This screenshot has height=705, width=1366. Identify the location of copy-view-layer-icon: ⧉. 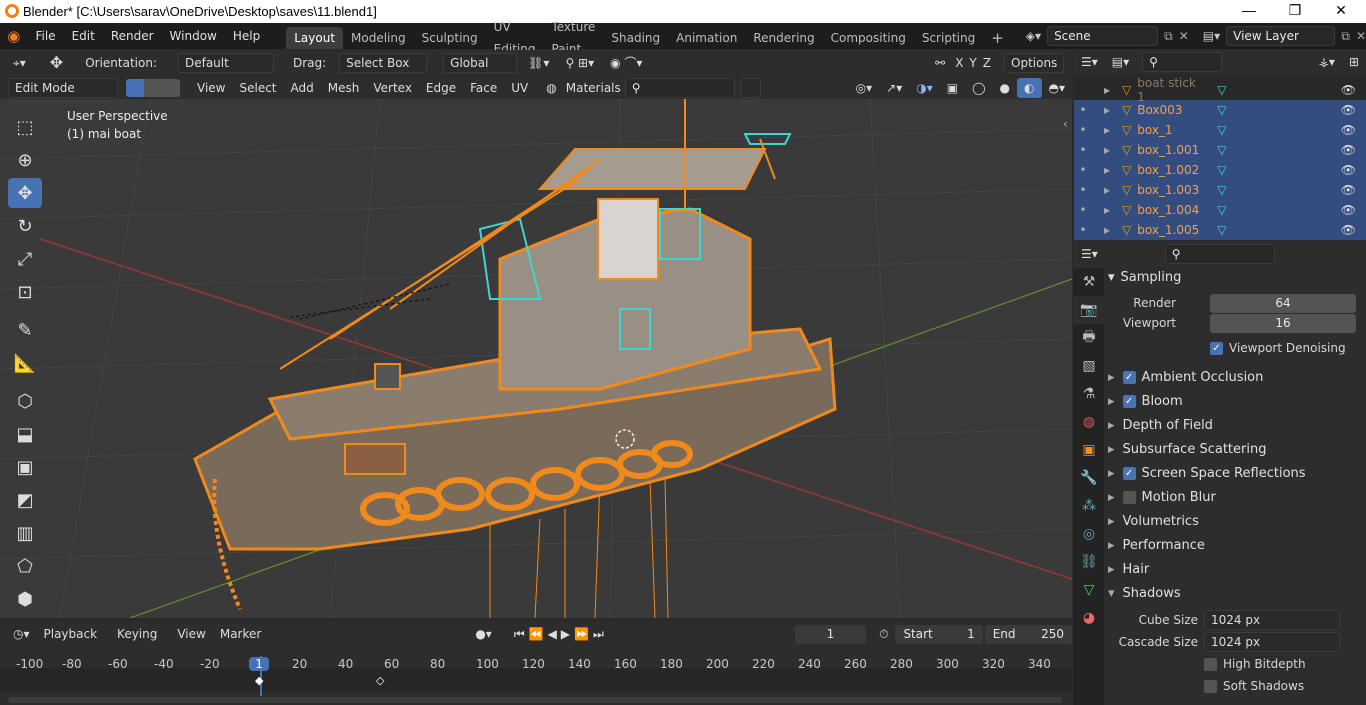
(1345, 36).